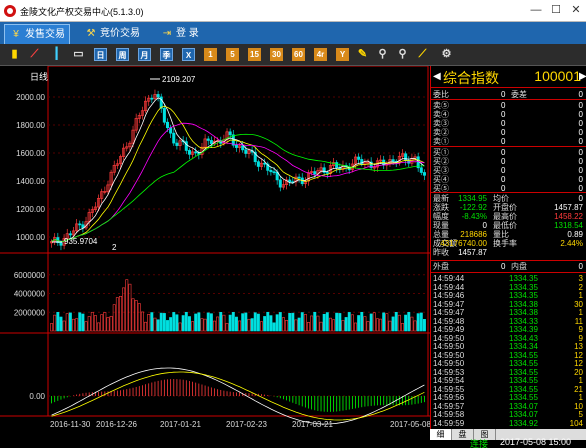  I want to click on tab-detail: 细, so click(441, 434).